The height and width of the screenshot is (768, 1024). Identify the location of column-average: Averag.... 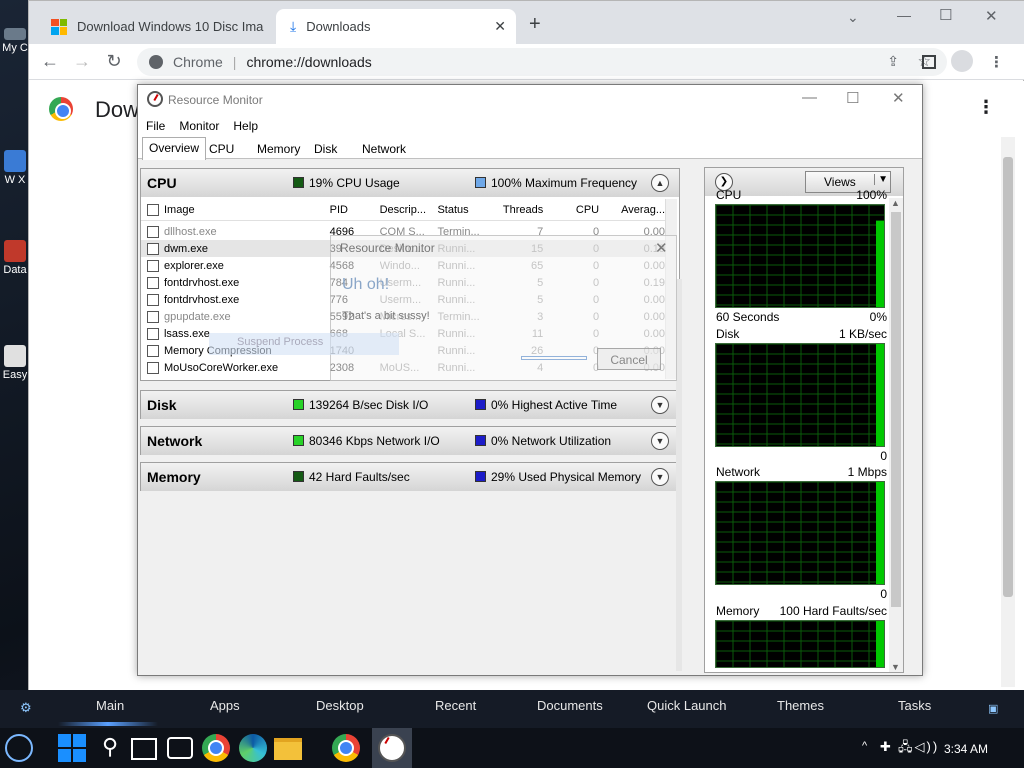
(632, 210).